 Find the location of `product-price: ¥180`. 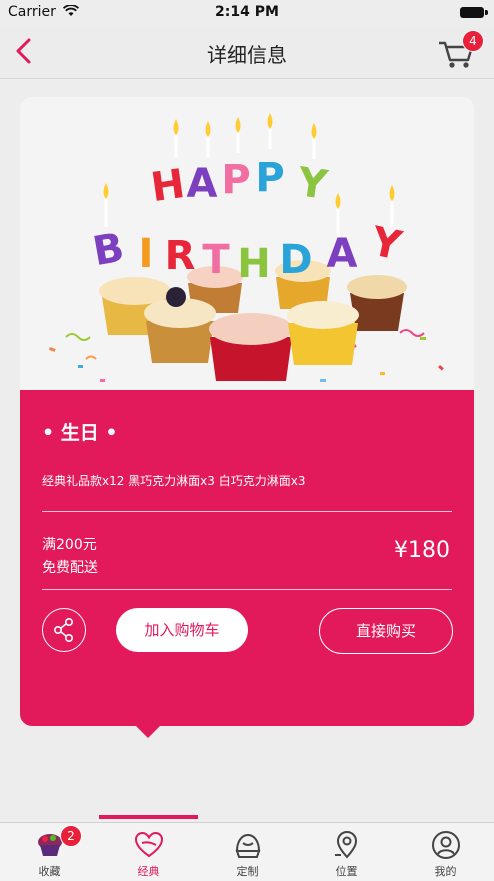

product-price: ¥180 is located at coordinates (422, 550).